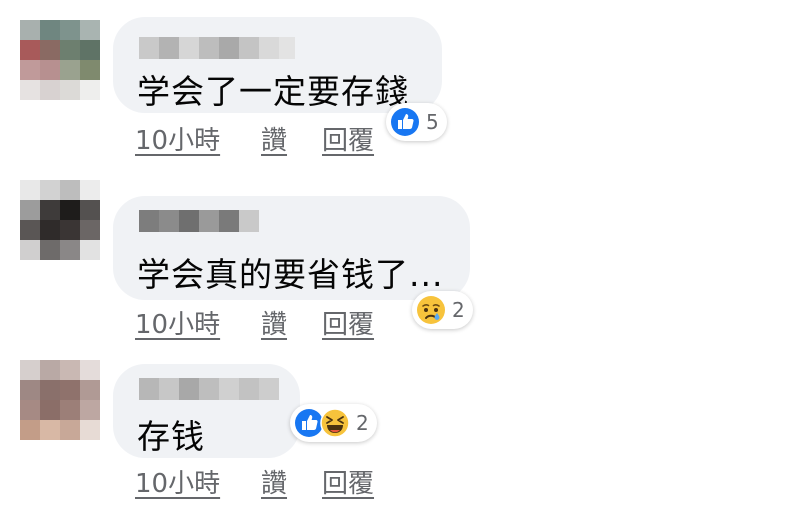 The width and height of the screenshot is (800, 508). I want to click on comment-text: 学会了一定要存錢, so click(273, 91).